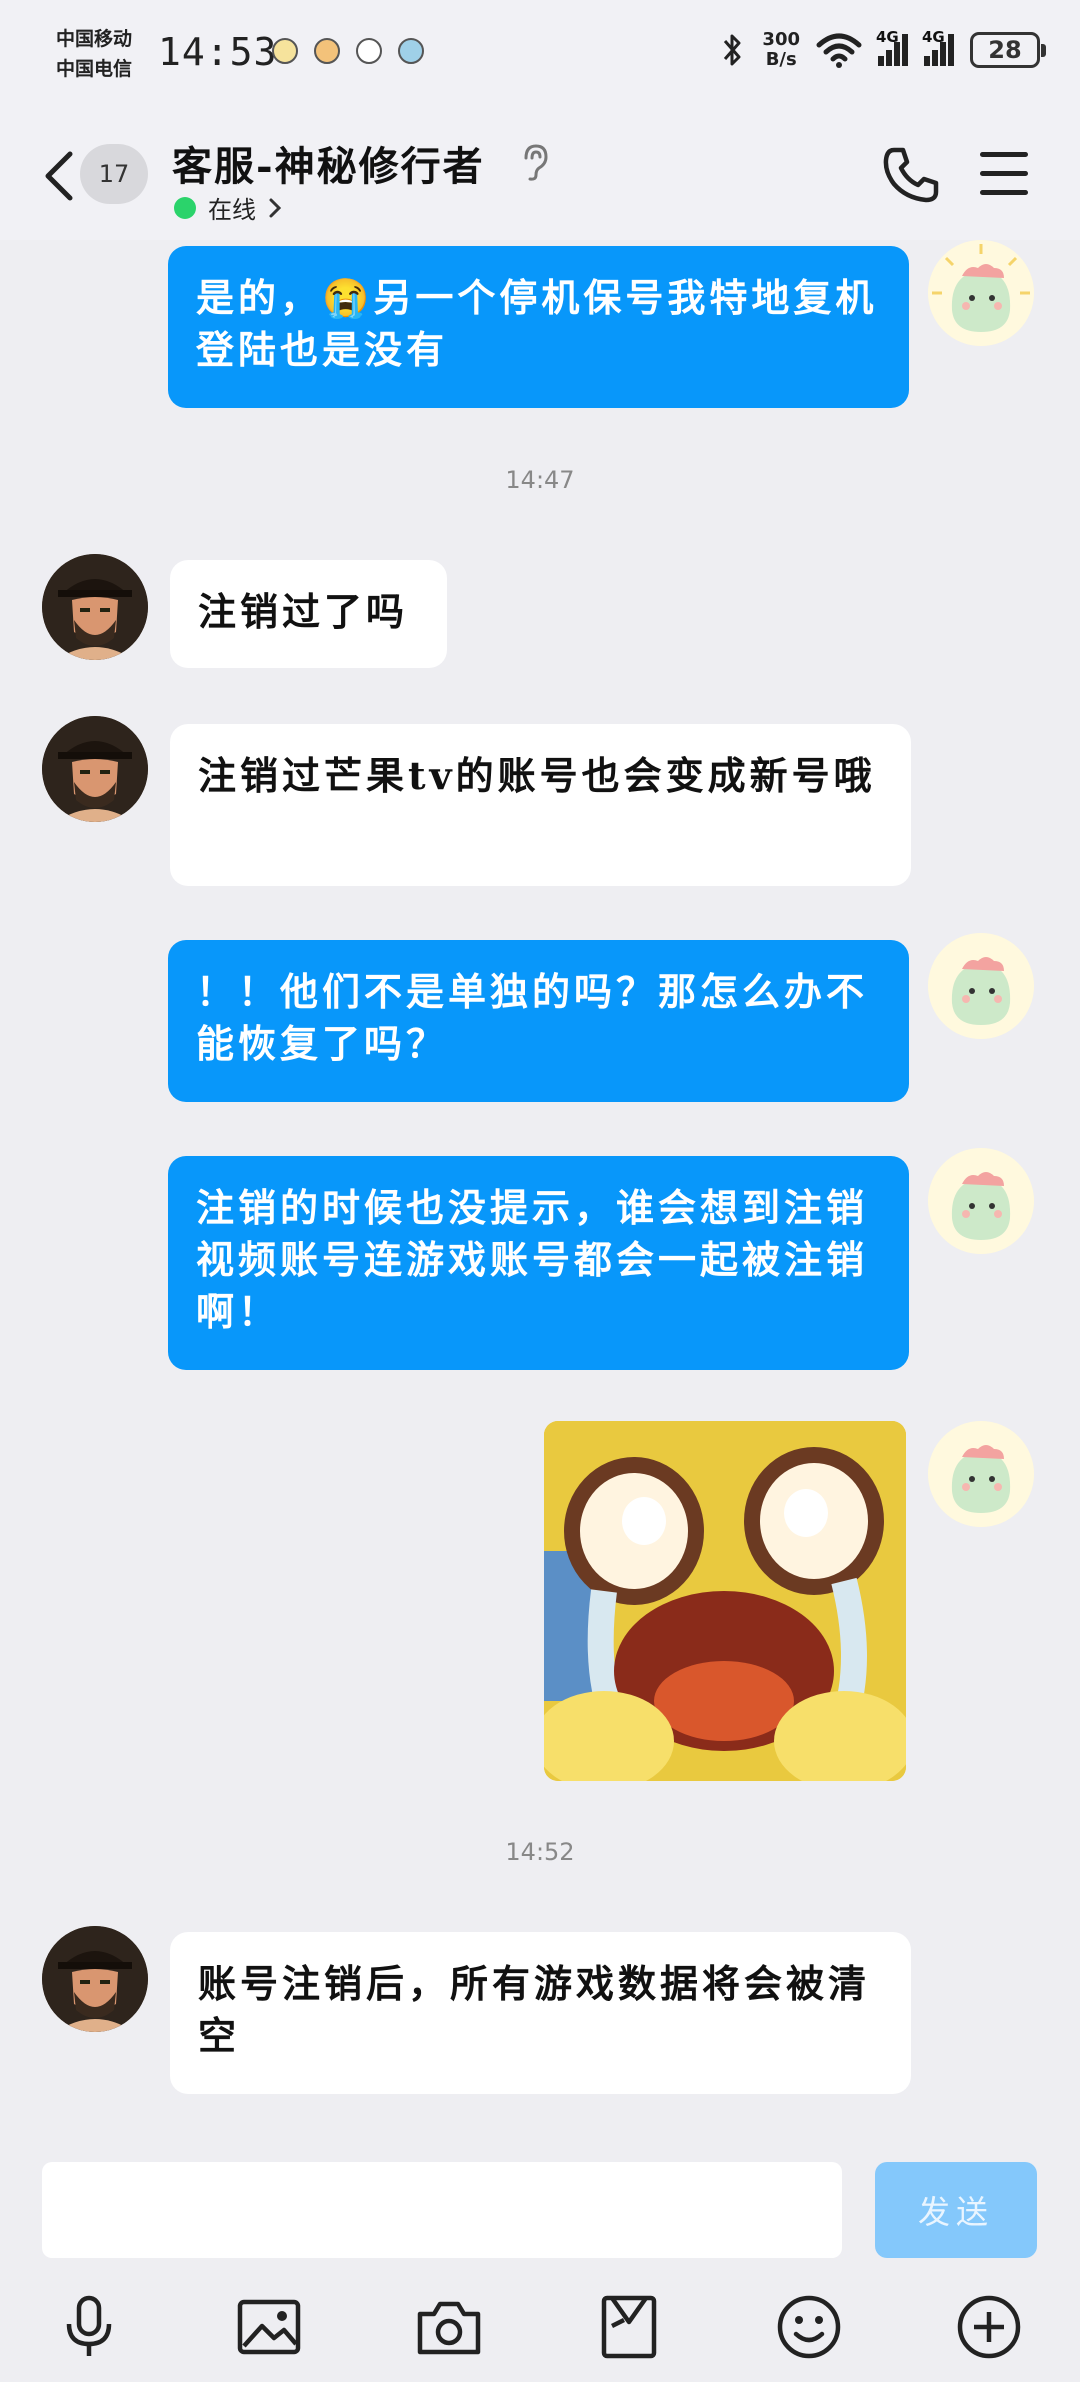 Image resolution: width=1080 pixels, height=2382 pixels. I want to click on network-speed: 300 B/s, so click(781, 49).